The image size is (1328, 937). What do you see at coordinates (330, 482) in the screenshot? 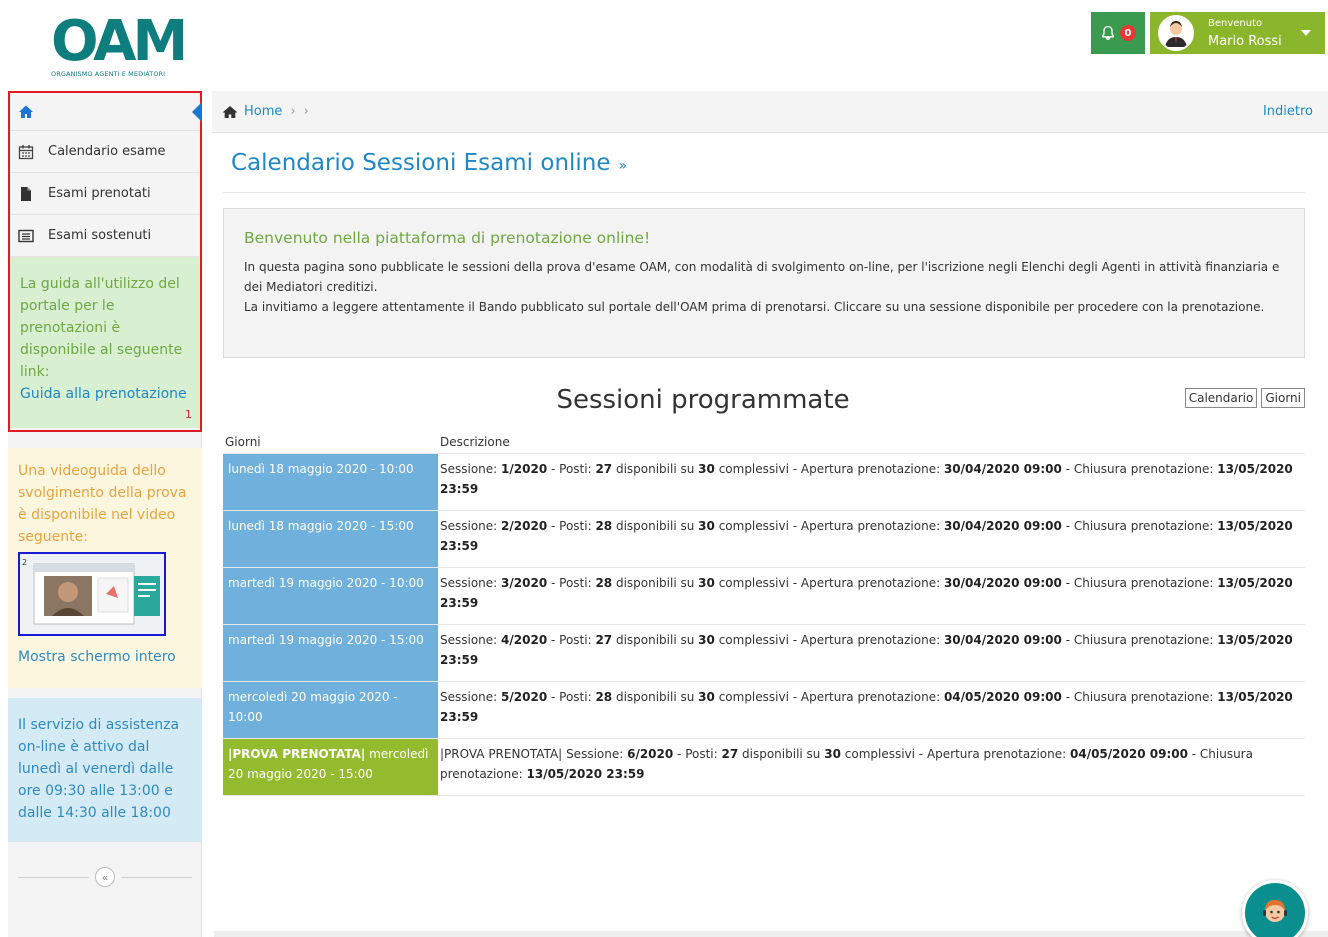
I see `session-day-cell: lunedì 18 maggio 2020 - 10:00` at bounding box center [330, 482].